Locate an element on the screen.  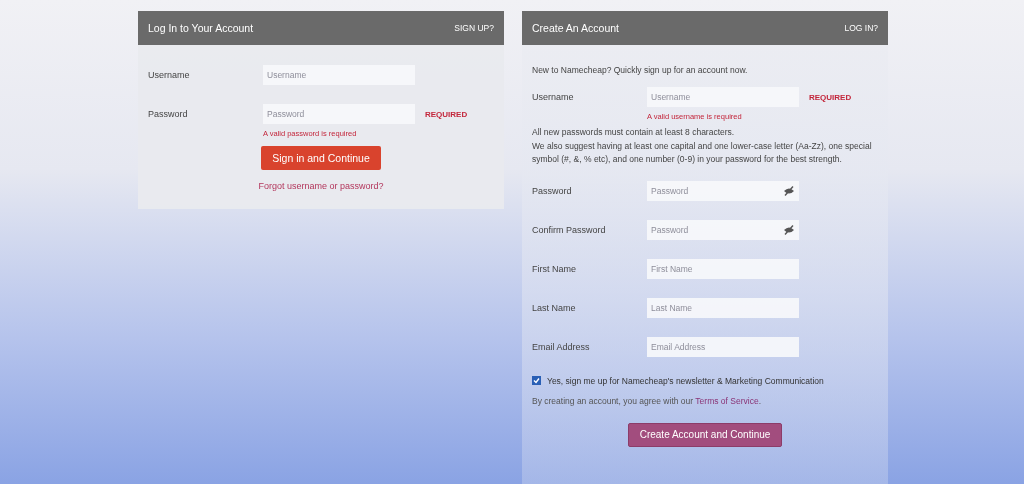
newsletter-checkbox is located at coordinates (536, 380).